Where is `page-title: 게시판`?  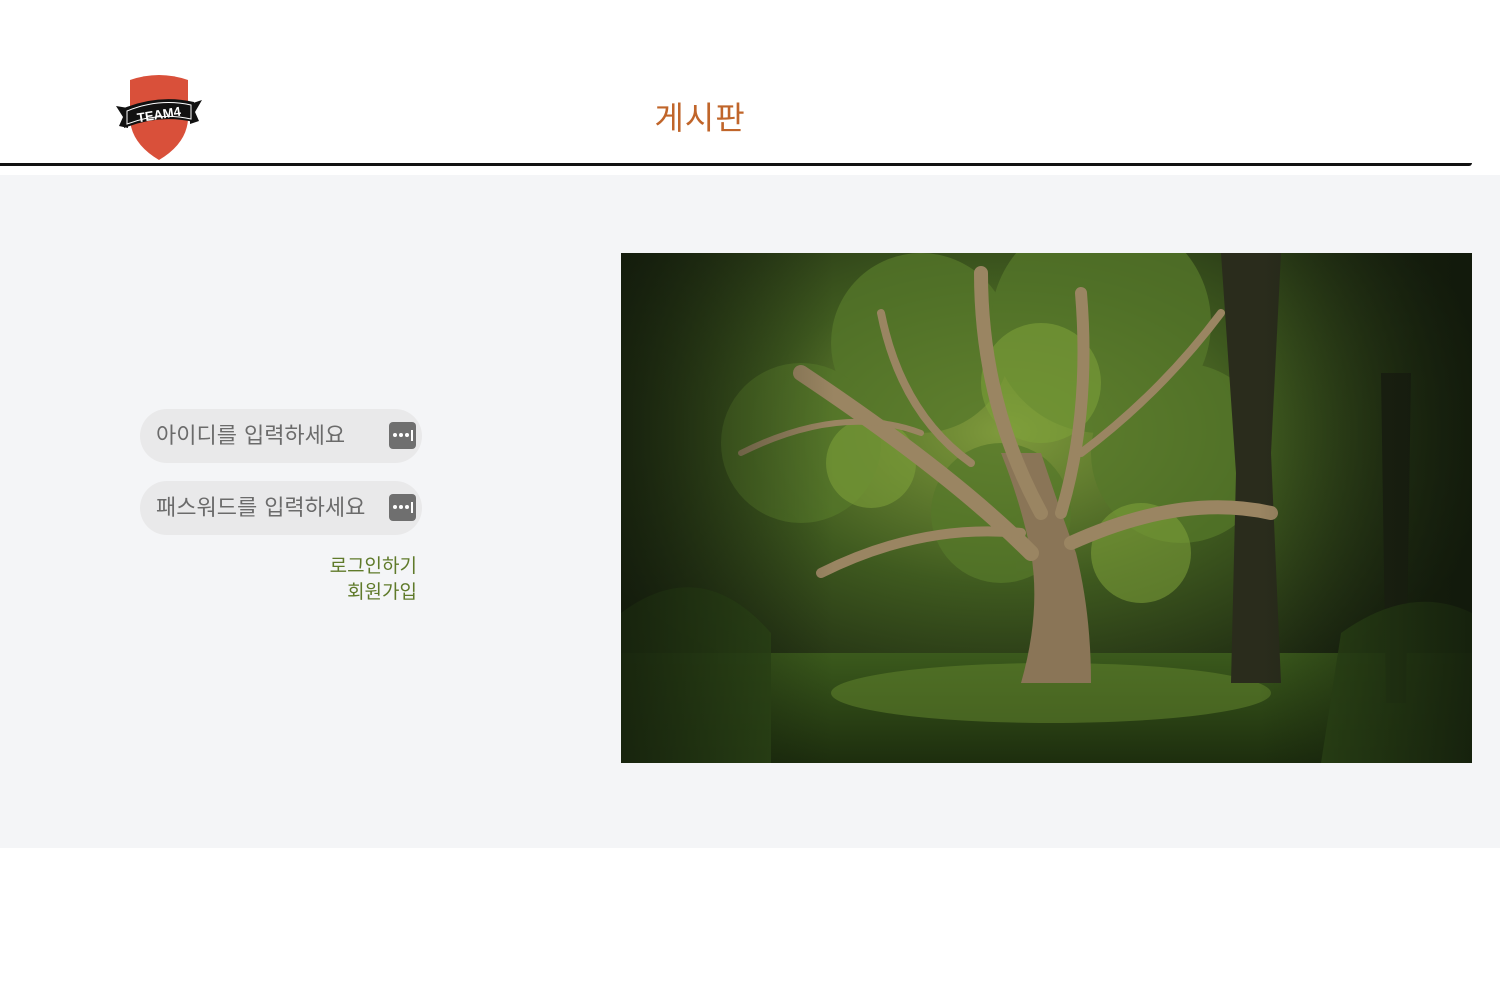
page-title: 게시판 is located at coordinates (700, 118).